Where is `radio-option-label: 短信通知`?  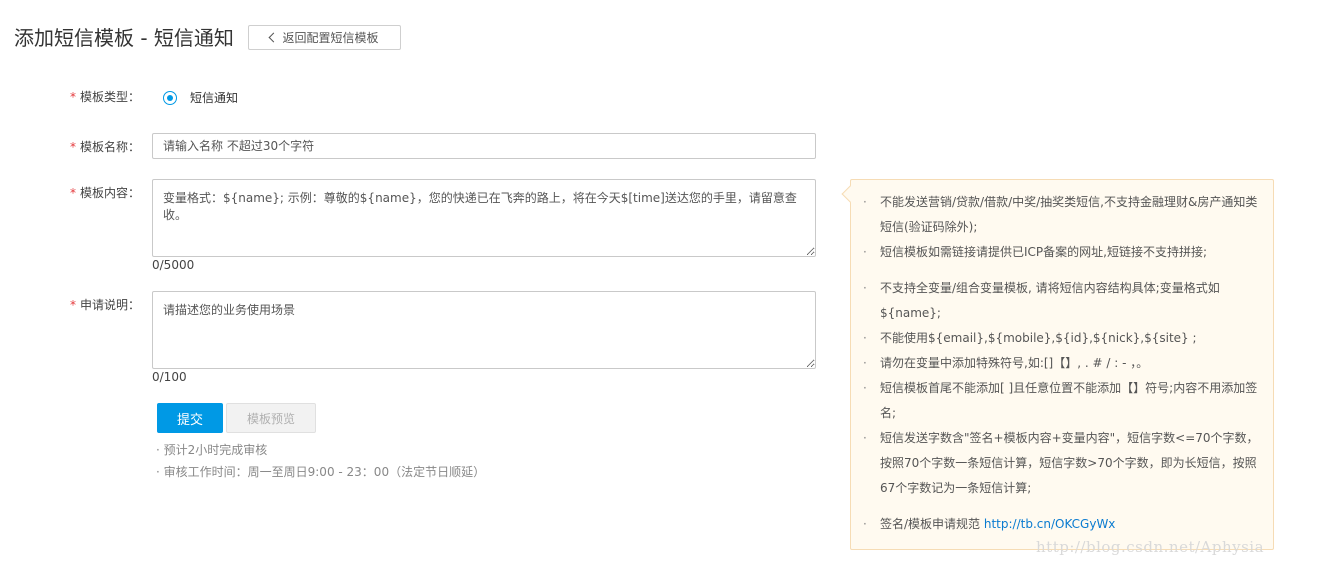
radio-option-label: 短信通知 is located at coordinates (214, 98).